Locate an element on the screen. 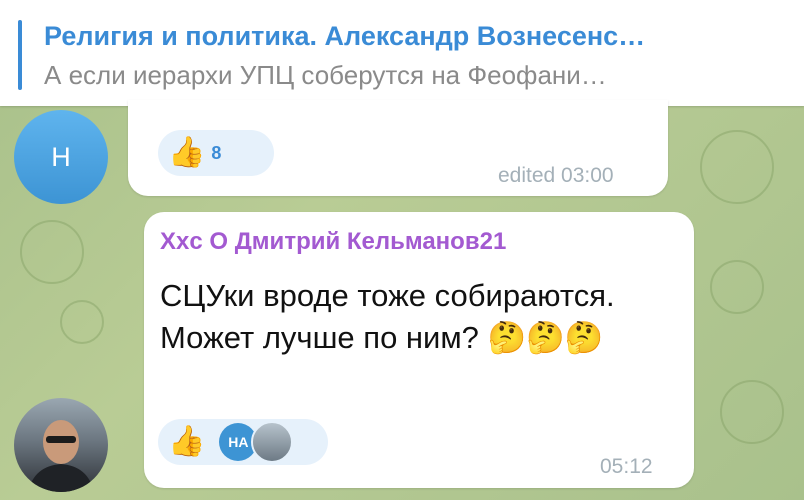  reaction-button: 👍 8 is located at coordinates (216, 153).